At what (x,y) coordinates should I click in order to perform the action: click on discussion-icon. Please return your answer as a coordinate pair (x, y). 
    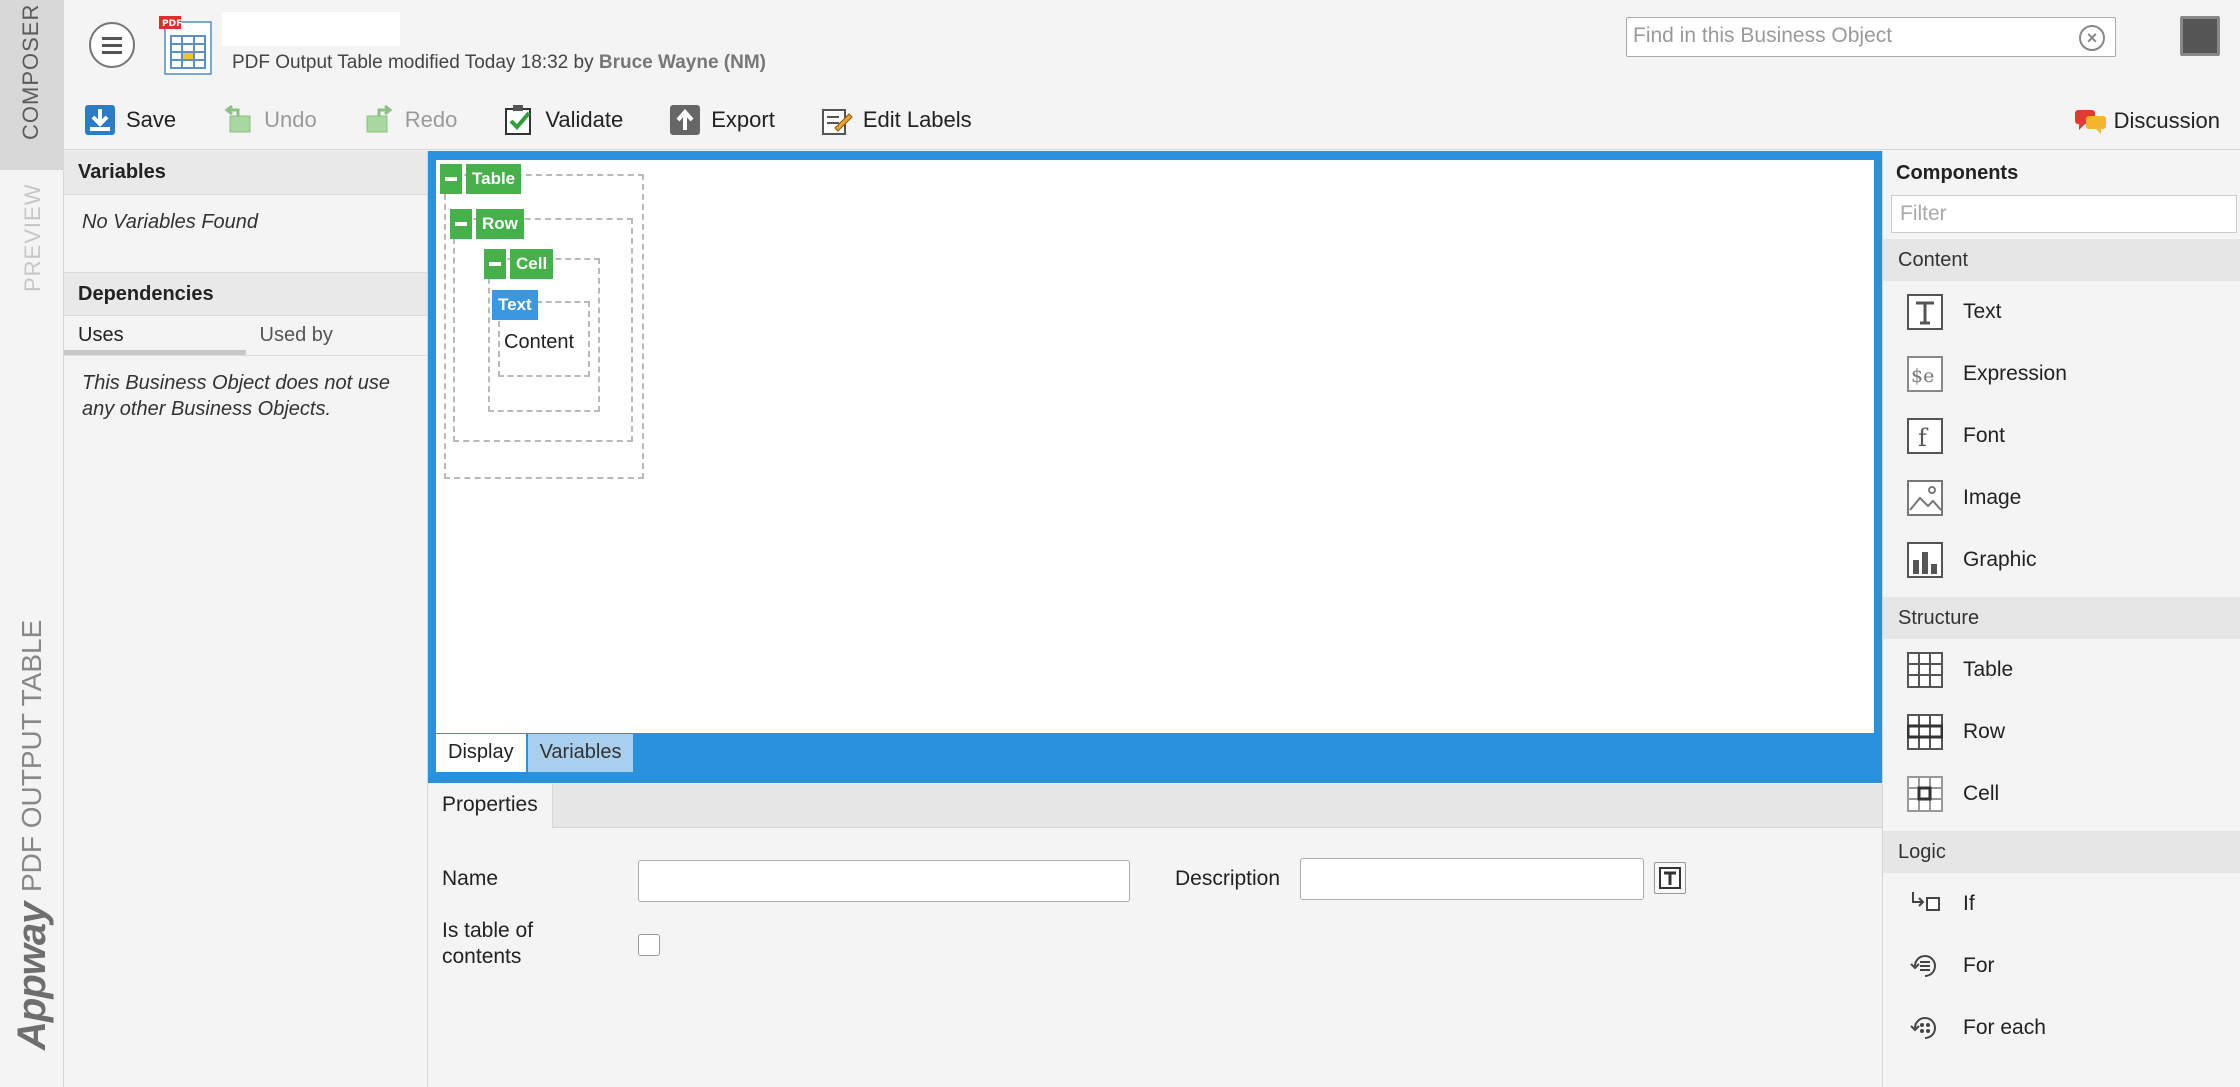
    Looking at the image, I should click on (2090, 122).